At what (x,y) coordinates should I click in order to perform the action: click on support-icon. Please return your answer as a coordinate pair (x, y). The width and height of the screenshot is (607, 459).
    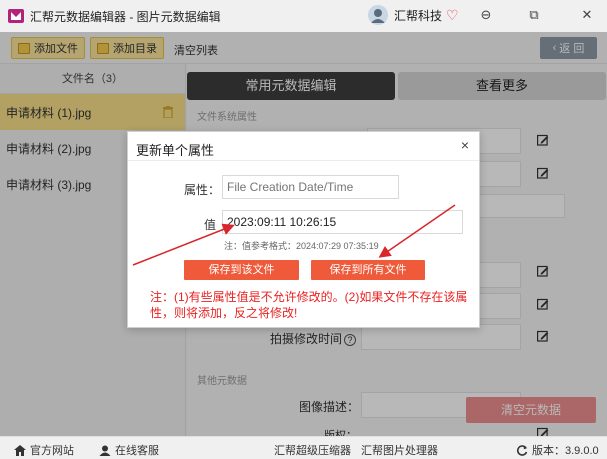
    Looking at the image, I should click on (105, 450).